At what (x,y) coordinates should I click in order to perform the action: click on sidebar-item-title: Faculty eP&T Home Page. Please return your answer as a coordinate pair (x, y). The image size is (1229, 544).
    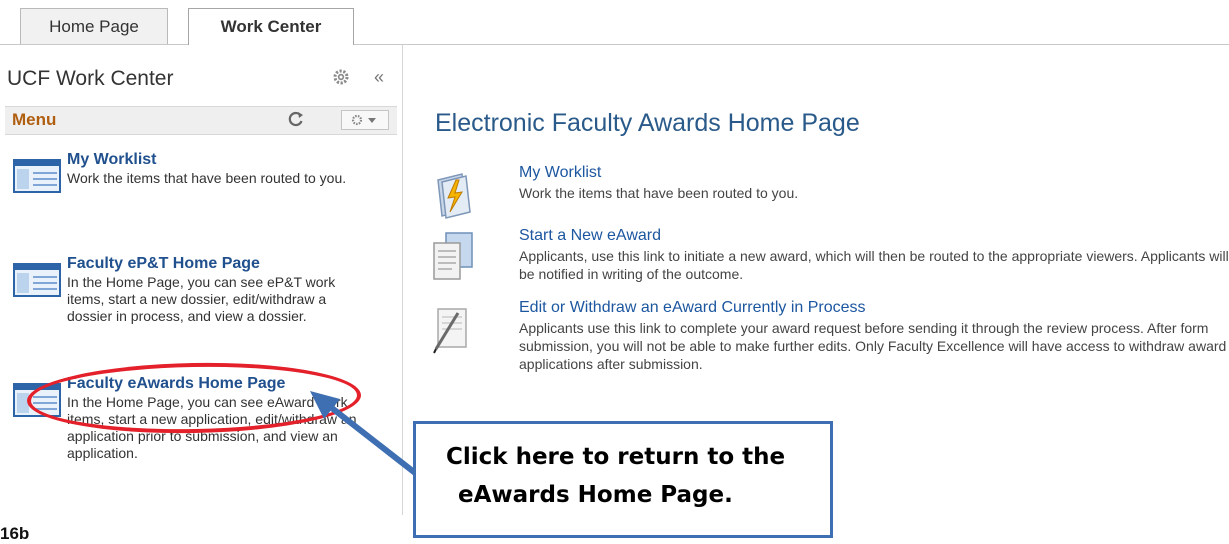
    Looking at the image, I should click on (163, 264).